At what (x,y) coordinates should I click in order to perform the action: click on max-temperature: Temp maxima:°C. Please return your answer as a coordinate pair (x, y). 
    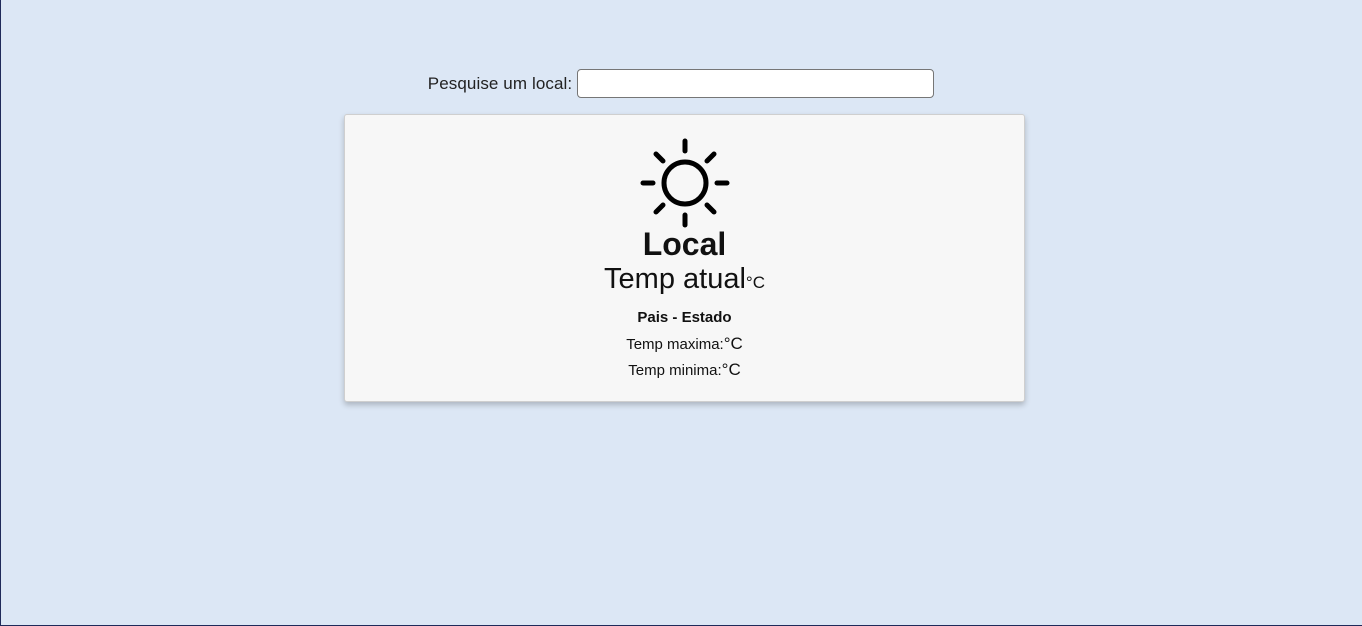
    Looking at the image, I should click on (684, 344).